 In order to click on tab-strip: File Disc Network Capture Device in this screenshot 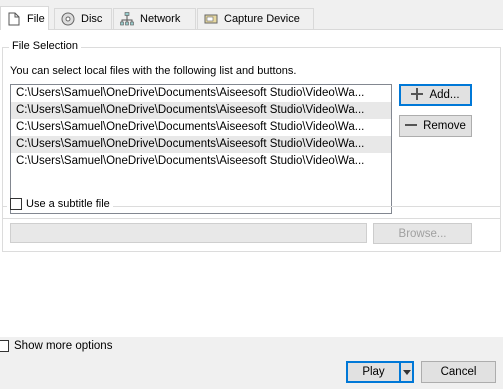, I will do `click(251, 15)`.